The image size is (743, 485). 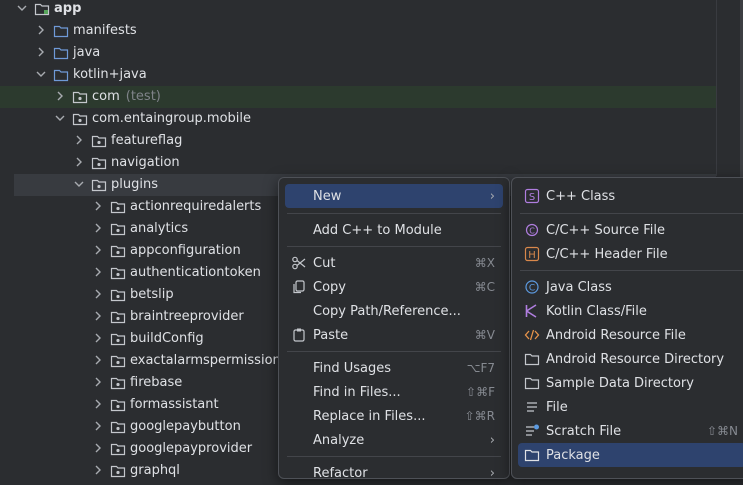 I want to click on submenu-item-label: C/C++ Source File, so click(x=605, y=230).